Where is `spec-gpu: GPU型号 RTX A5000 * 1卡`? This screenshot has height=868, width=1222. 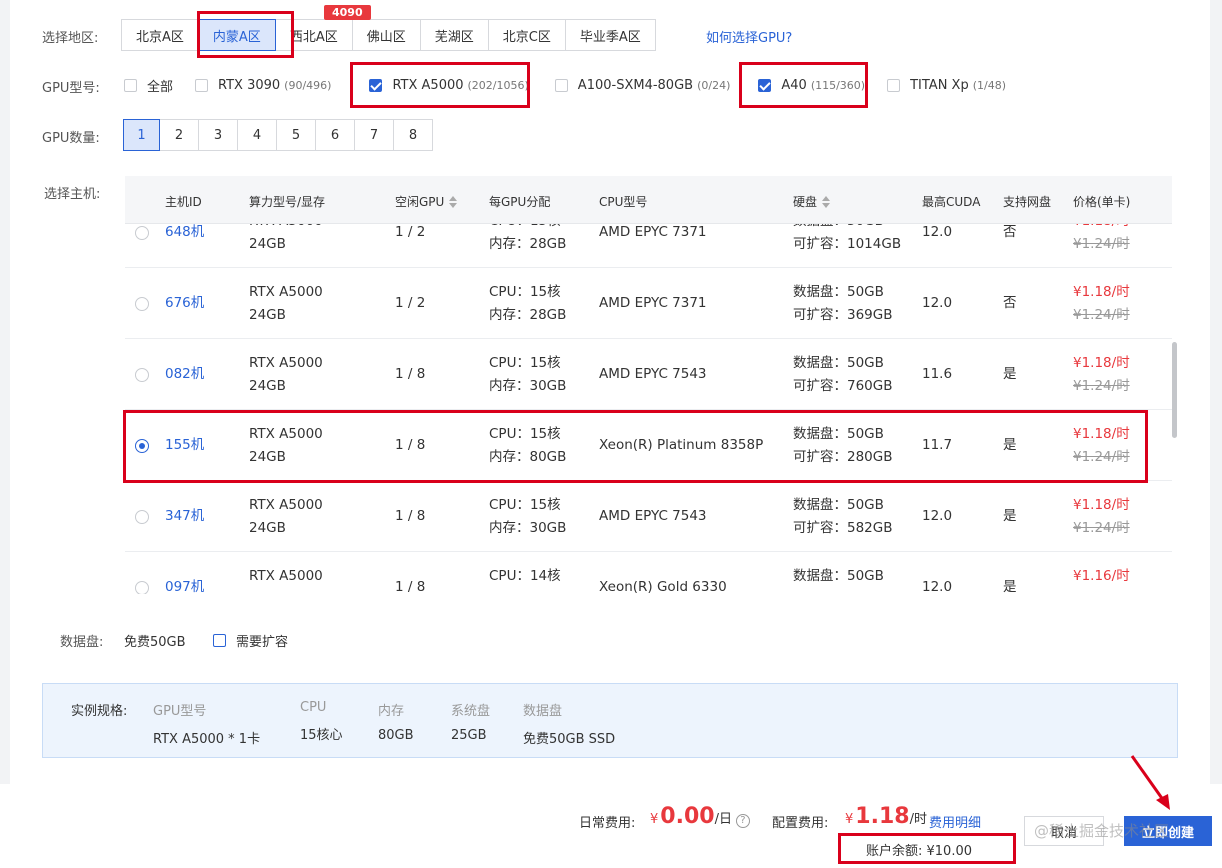 spec-gpu: GPU型号 RTX A5000 * 1卡 is located at coordinates (207, 725).